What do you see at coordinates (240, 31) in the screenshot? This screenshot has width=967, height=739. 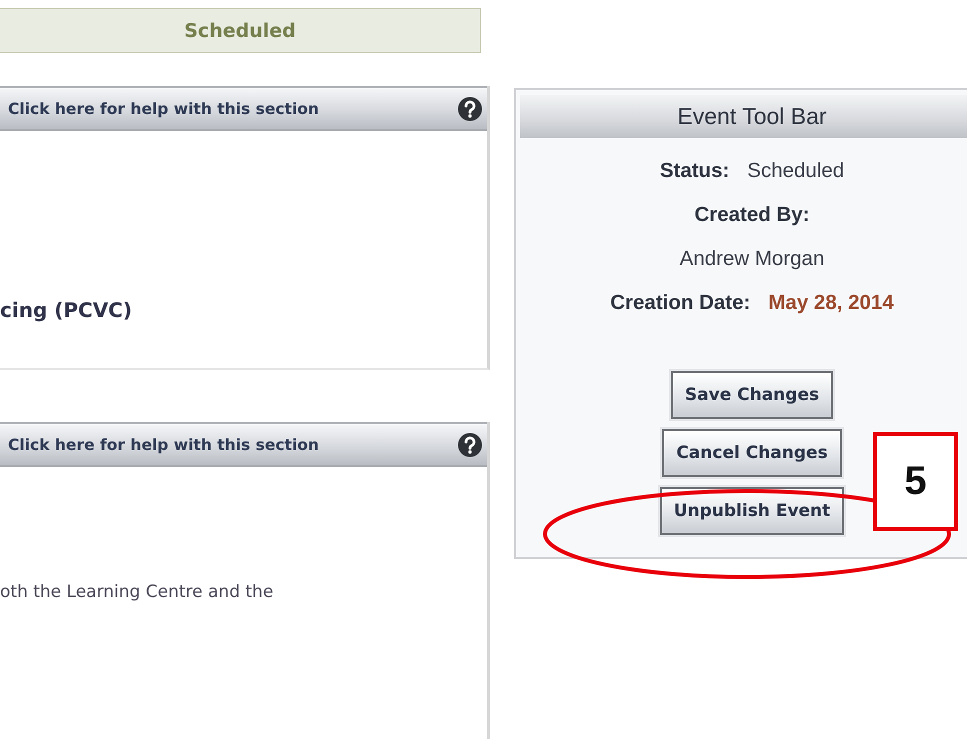 I see `status-text: Scheduled` at bounding box center [240, 31].